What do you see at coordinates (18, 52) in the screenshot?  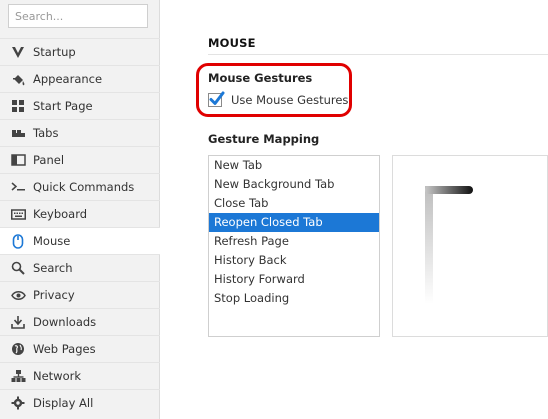 I see `vivaldi-logo-icon` at bounding box center [18, 52].